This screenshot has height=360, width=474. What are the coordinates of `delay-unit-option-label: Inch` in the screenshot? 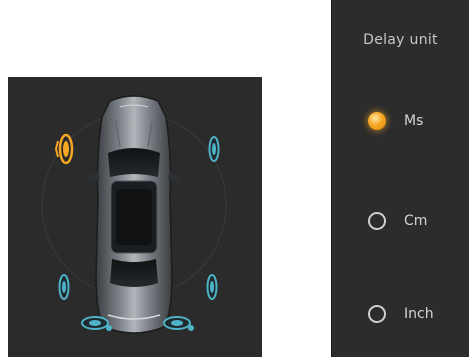 It's located at (419, 314).